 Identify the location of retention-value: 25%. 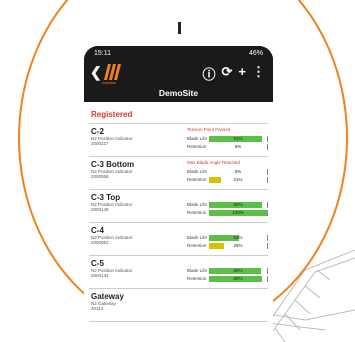
(238, 245).